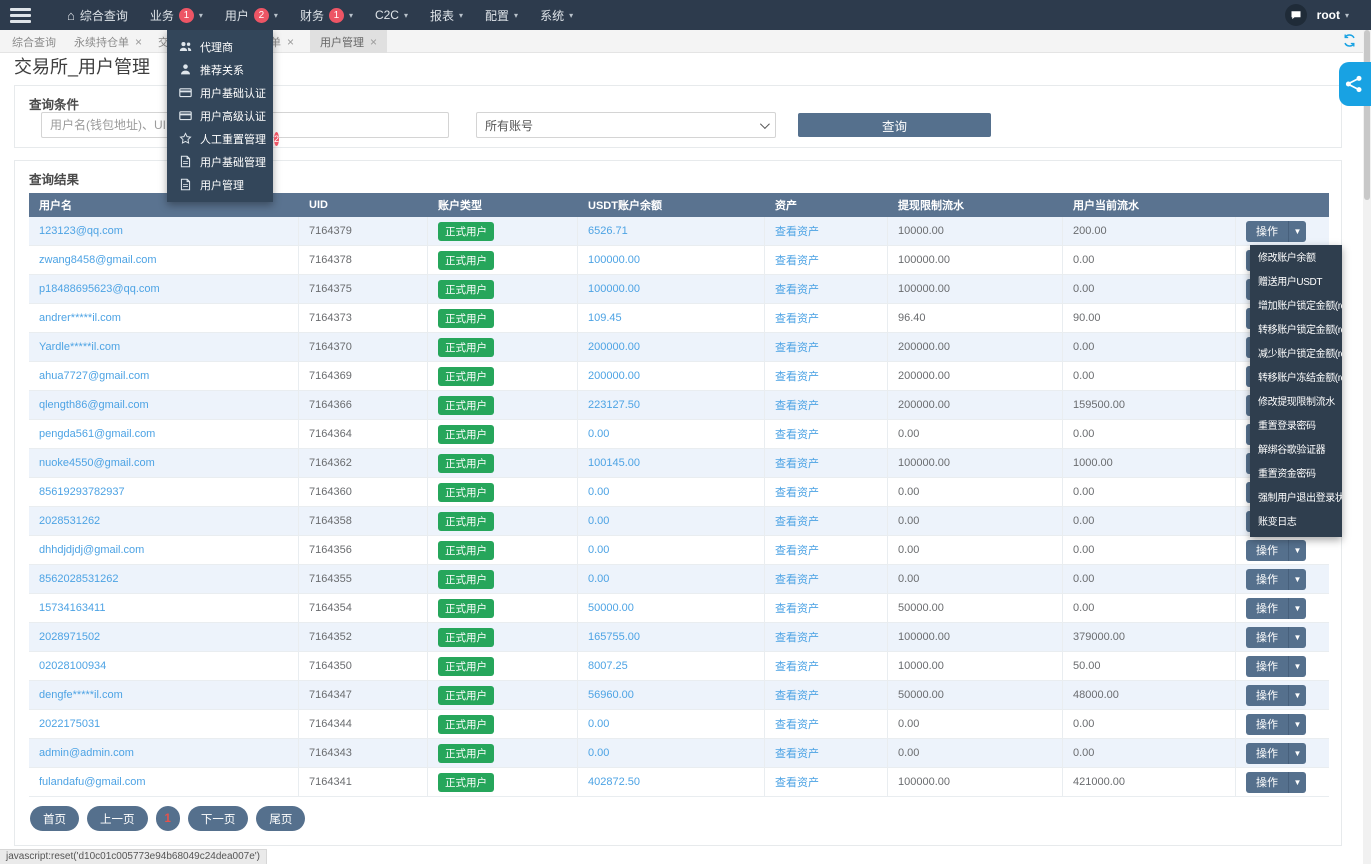 Image resolution: width=1371 pixels, height=864 pixels. Describe the element at coordinates (614, 782) in the screenshot. I see `usdt-balance-link: 402872.50` at that location.